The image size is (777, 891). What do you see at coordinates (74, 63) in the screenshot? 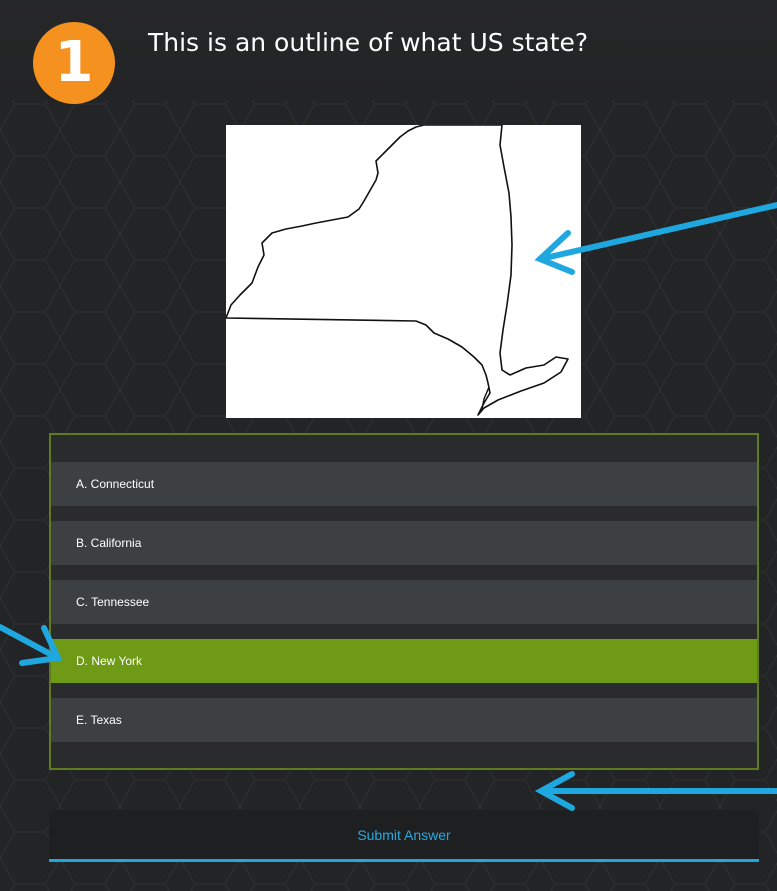
I see `question-number-badge: 1` at bounding box center [74, 63].